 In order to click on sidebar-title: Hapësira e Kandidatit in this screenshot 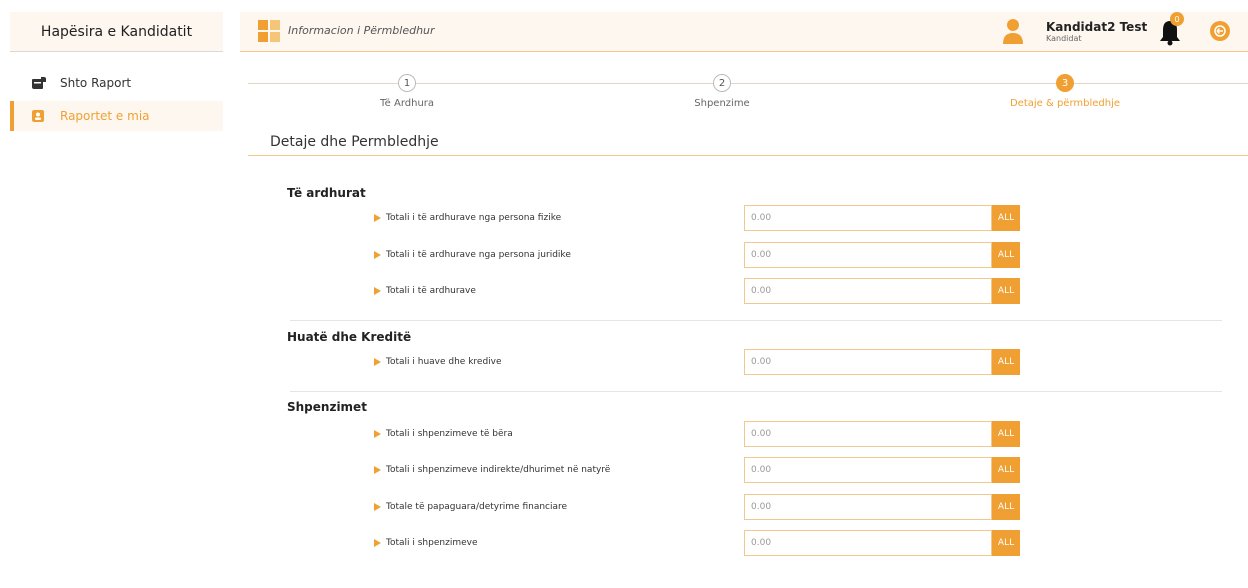, I will do `click(116, 32)`.